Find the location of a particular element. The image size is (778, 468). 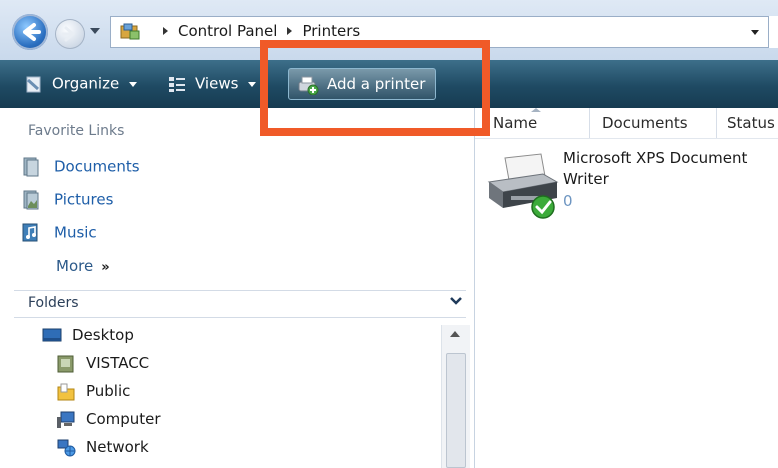

music-icon is located at coordinates (30, 232).